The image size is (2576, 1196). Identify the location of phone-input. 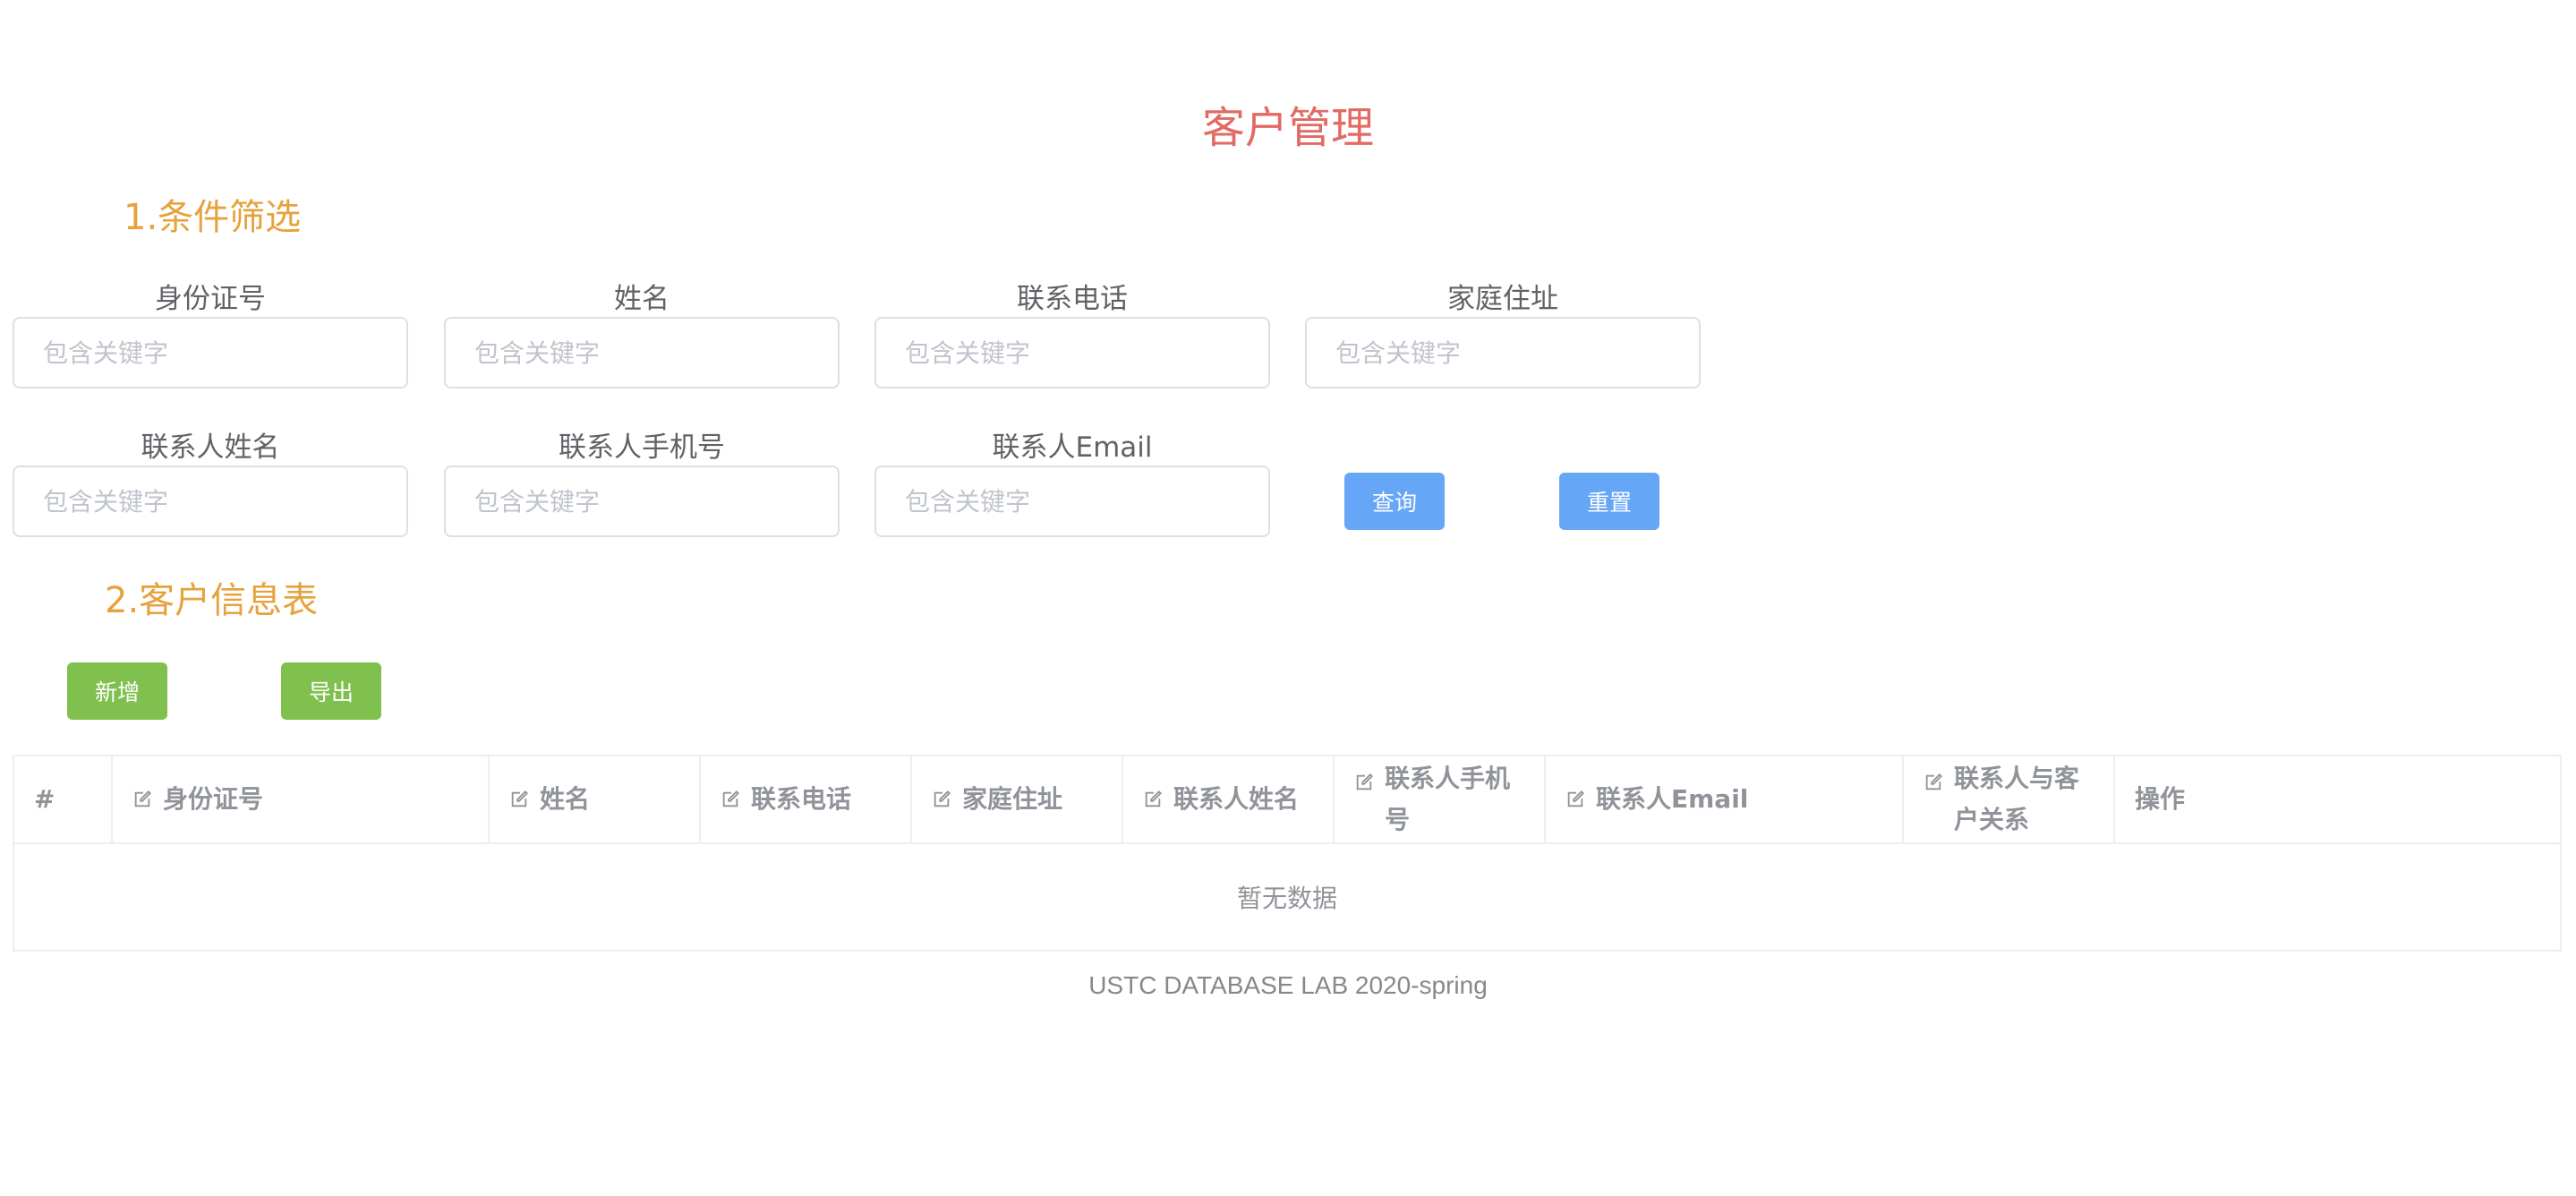
(1072, 353).